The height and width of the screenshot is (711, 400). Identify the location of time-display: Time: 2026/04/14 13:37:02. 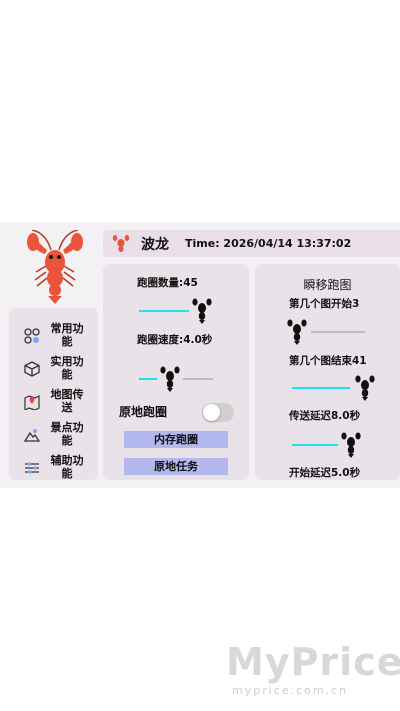
(268, 243).